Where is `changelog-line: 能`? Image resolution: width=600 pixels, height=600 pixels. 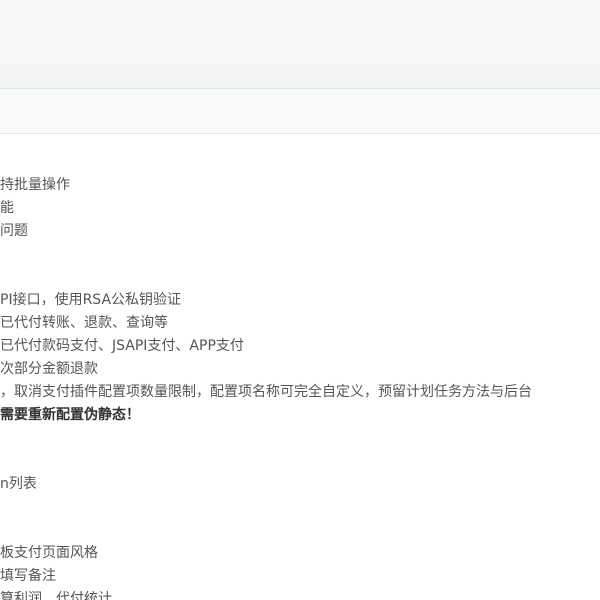
changelog-line: 能 is located at coordinates (7, 208).